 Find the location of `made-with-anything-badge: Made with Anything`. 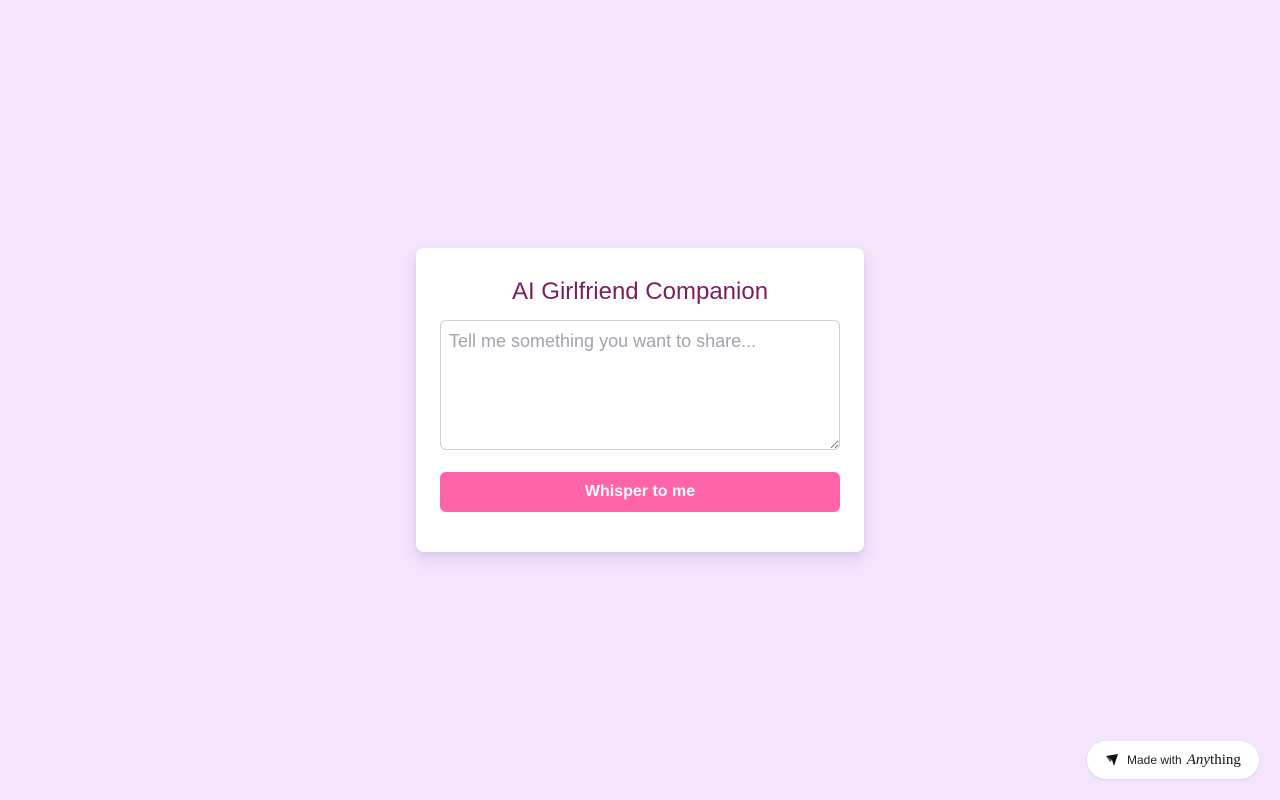

made-with-anything-badge: Made with Anything is located at coordinates (1173, 760).